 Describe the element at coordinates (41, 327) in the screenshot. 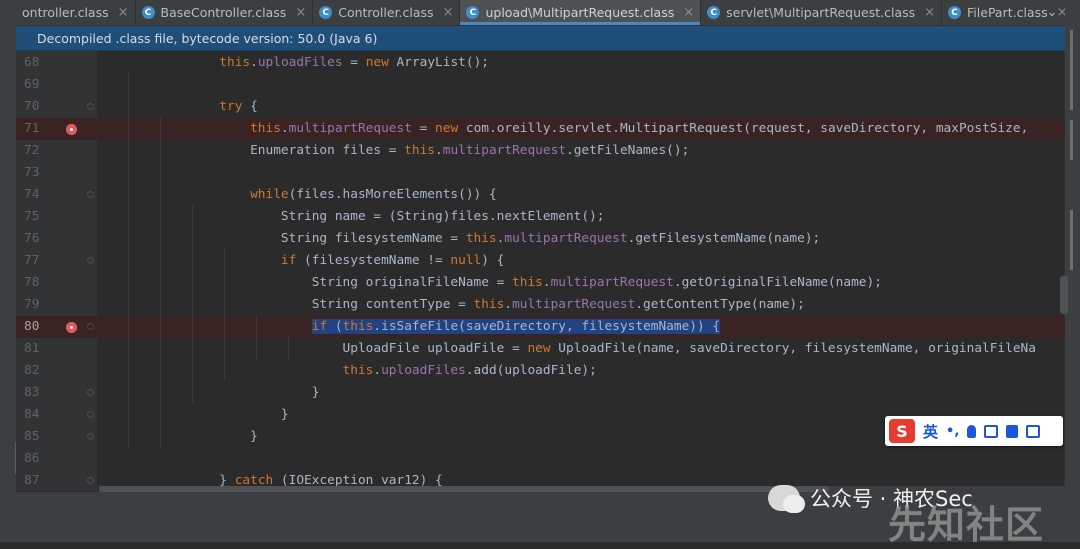

I see `line-number: 80` at that location.